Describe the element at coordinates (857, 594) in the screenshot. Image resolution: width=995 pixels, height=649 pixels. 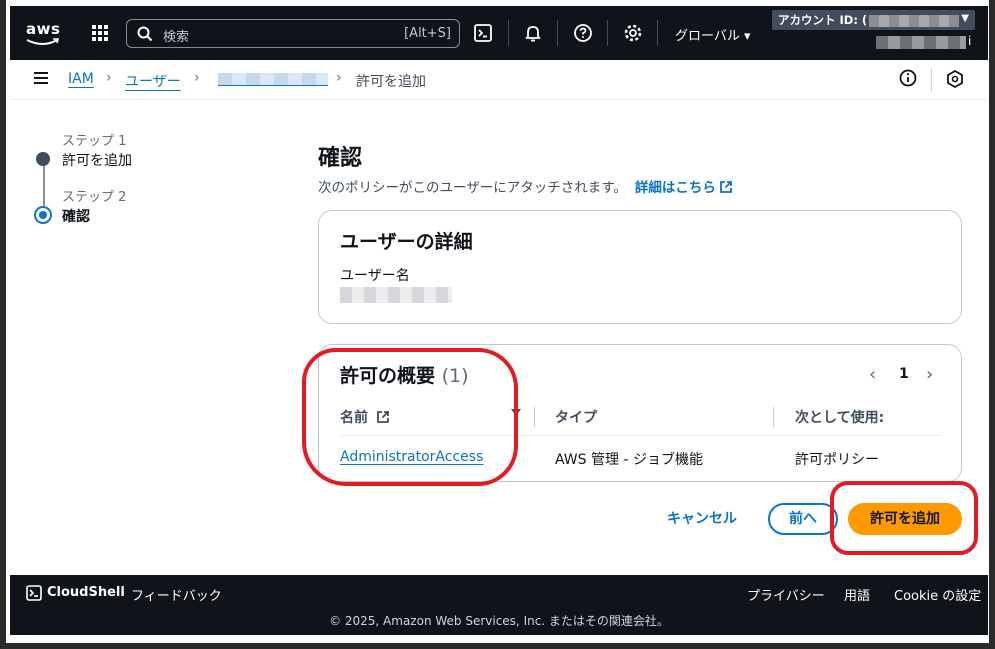
I see `footer-terms-link: 用語` at that location.